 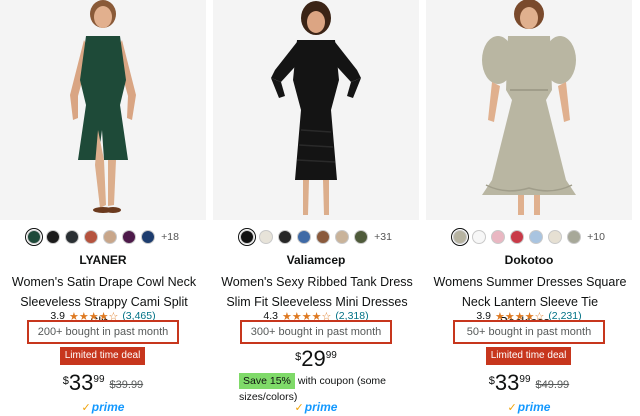 I want to click on price: $ 29 99, so click(x=316, y=359).